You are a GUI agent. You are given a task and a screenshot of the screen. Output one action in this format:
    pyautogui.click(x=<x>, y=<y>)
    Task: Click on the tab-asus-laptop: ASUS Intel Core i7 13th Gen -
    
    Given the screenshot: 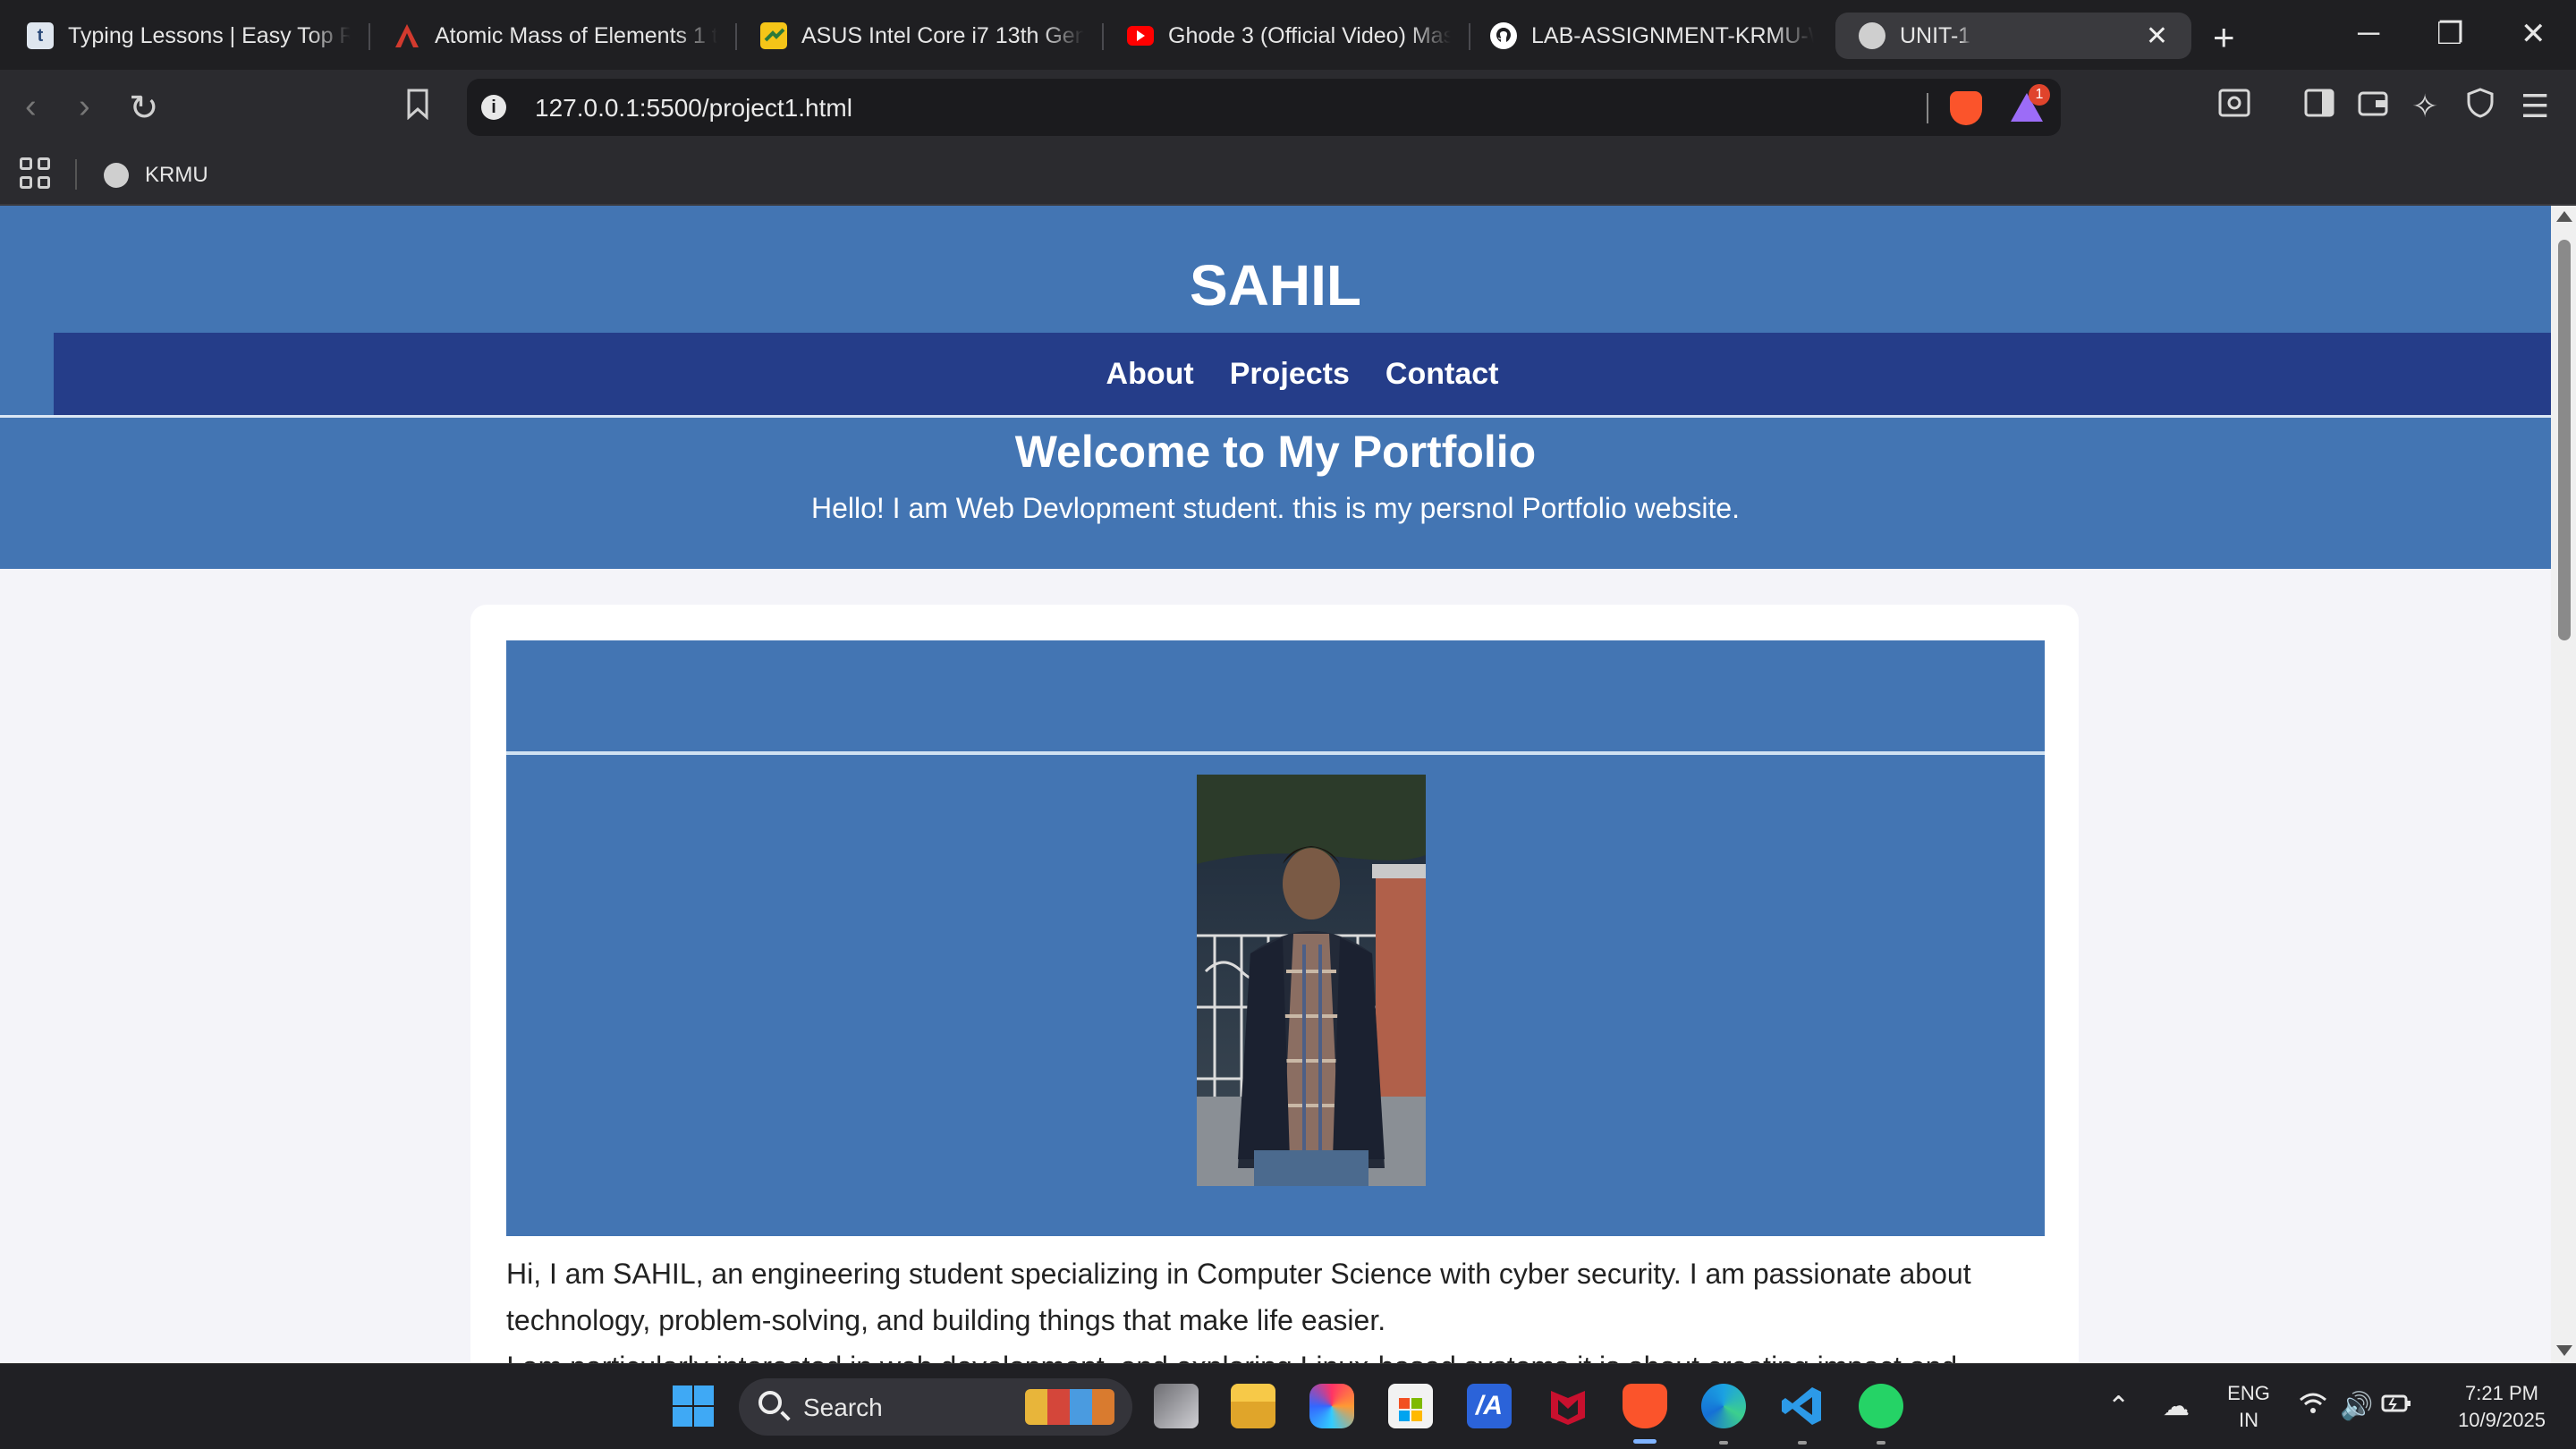 What is the action you would take?
    pyautogui.click(x=922, y=36)
    